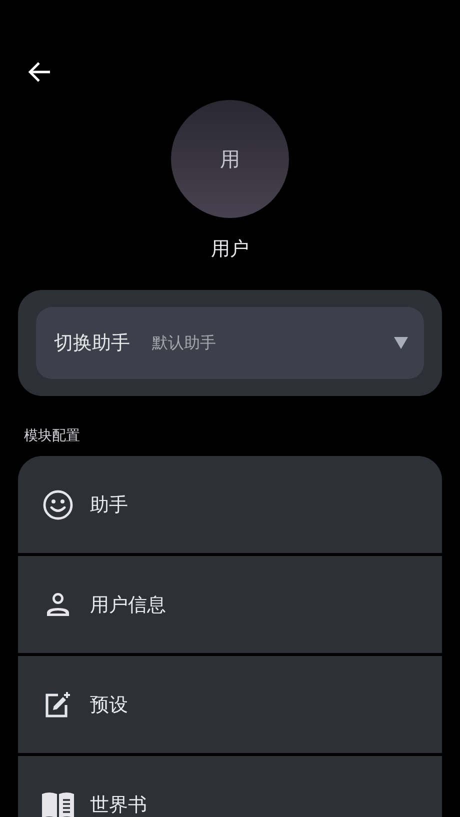 This screenshot has height=817, width=460. What do you see at coordinates (58, 803) in the screenshot?
I see `book-icon` at bounding box center [58, 803].